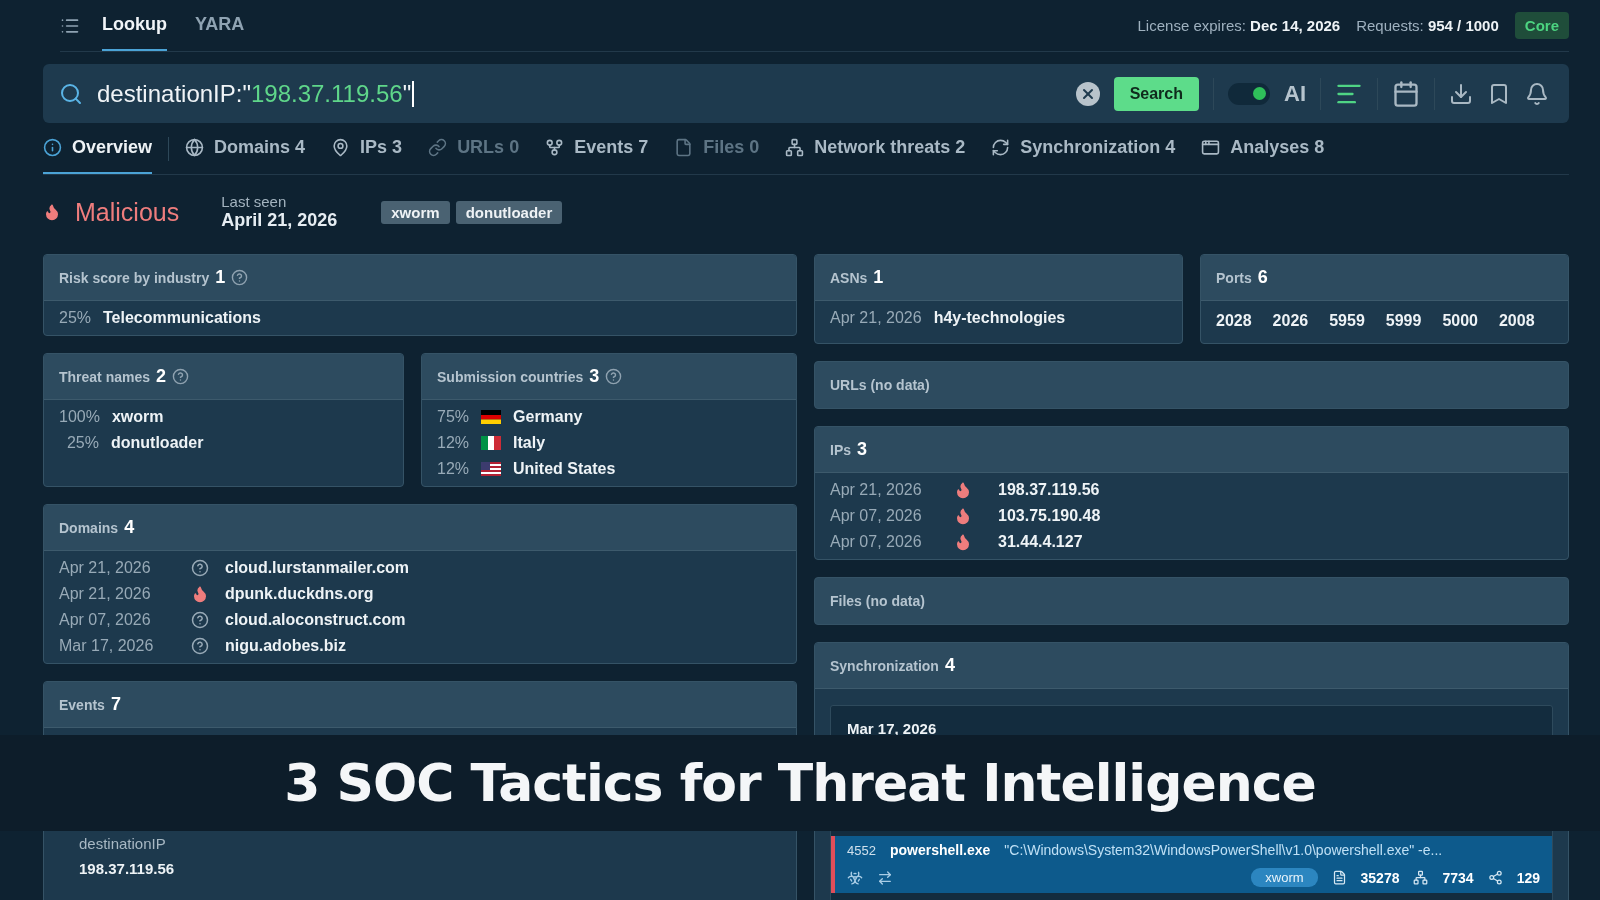 This screenshot has width=1600, height=900. Describe the element at coordinates (940, 850) in the screenshot. I see `process-name: powershell.exe` at that location.